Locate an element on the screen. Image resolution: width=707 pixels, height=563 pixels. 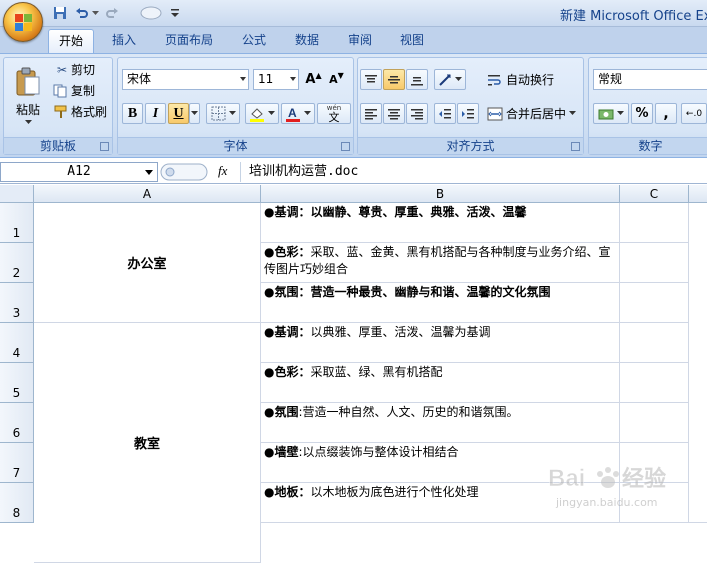
wrap-text-button: 自动换行 is located at coordinates (533, 79).